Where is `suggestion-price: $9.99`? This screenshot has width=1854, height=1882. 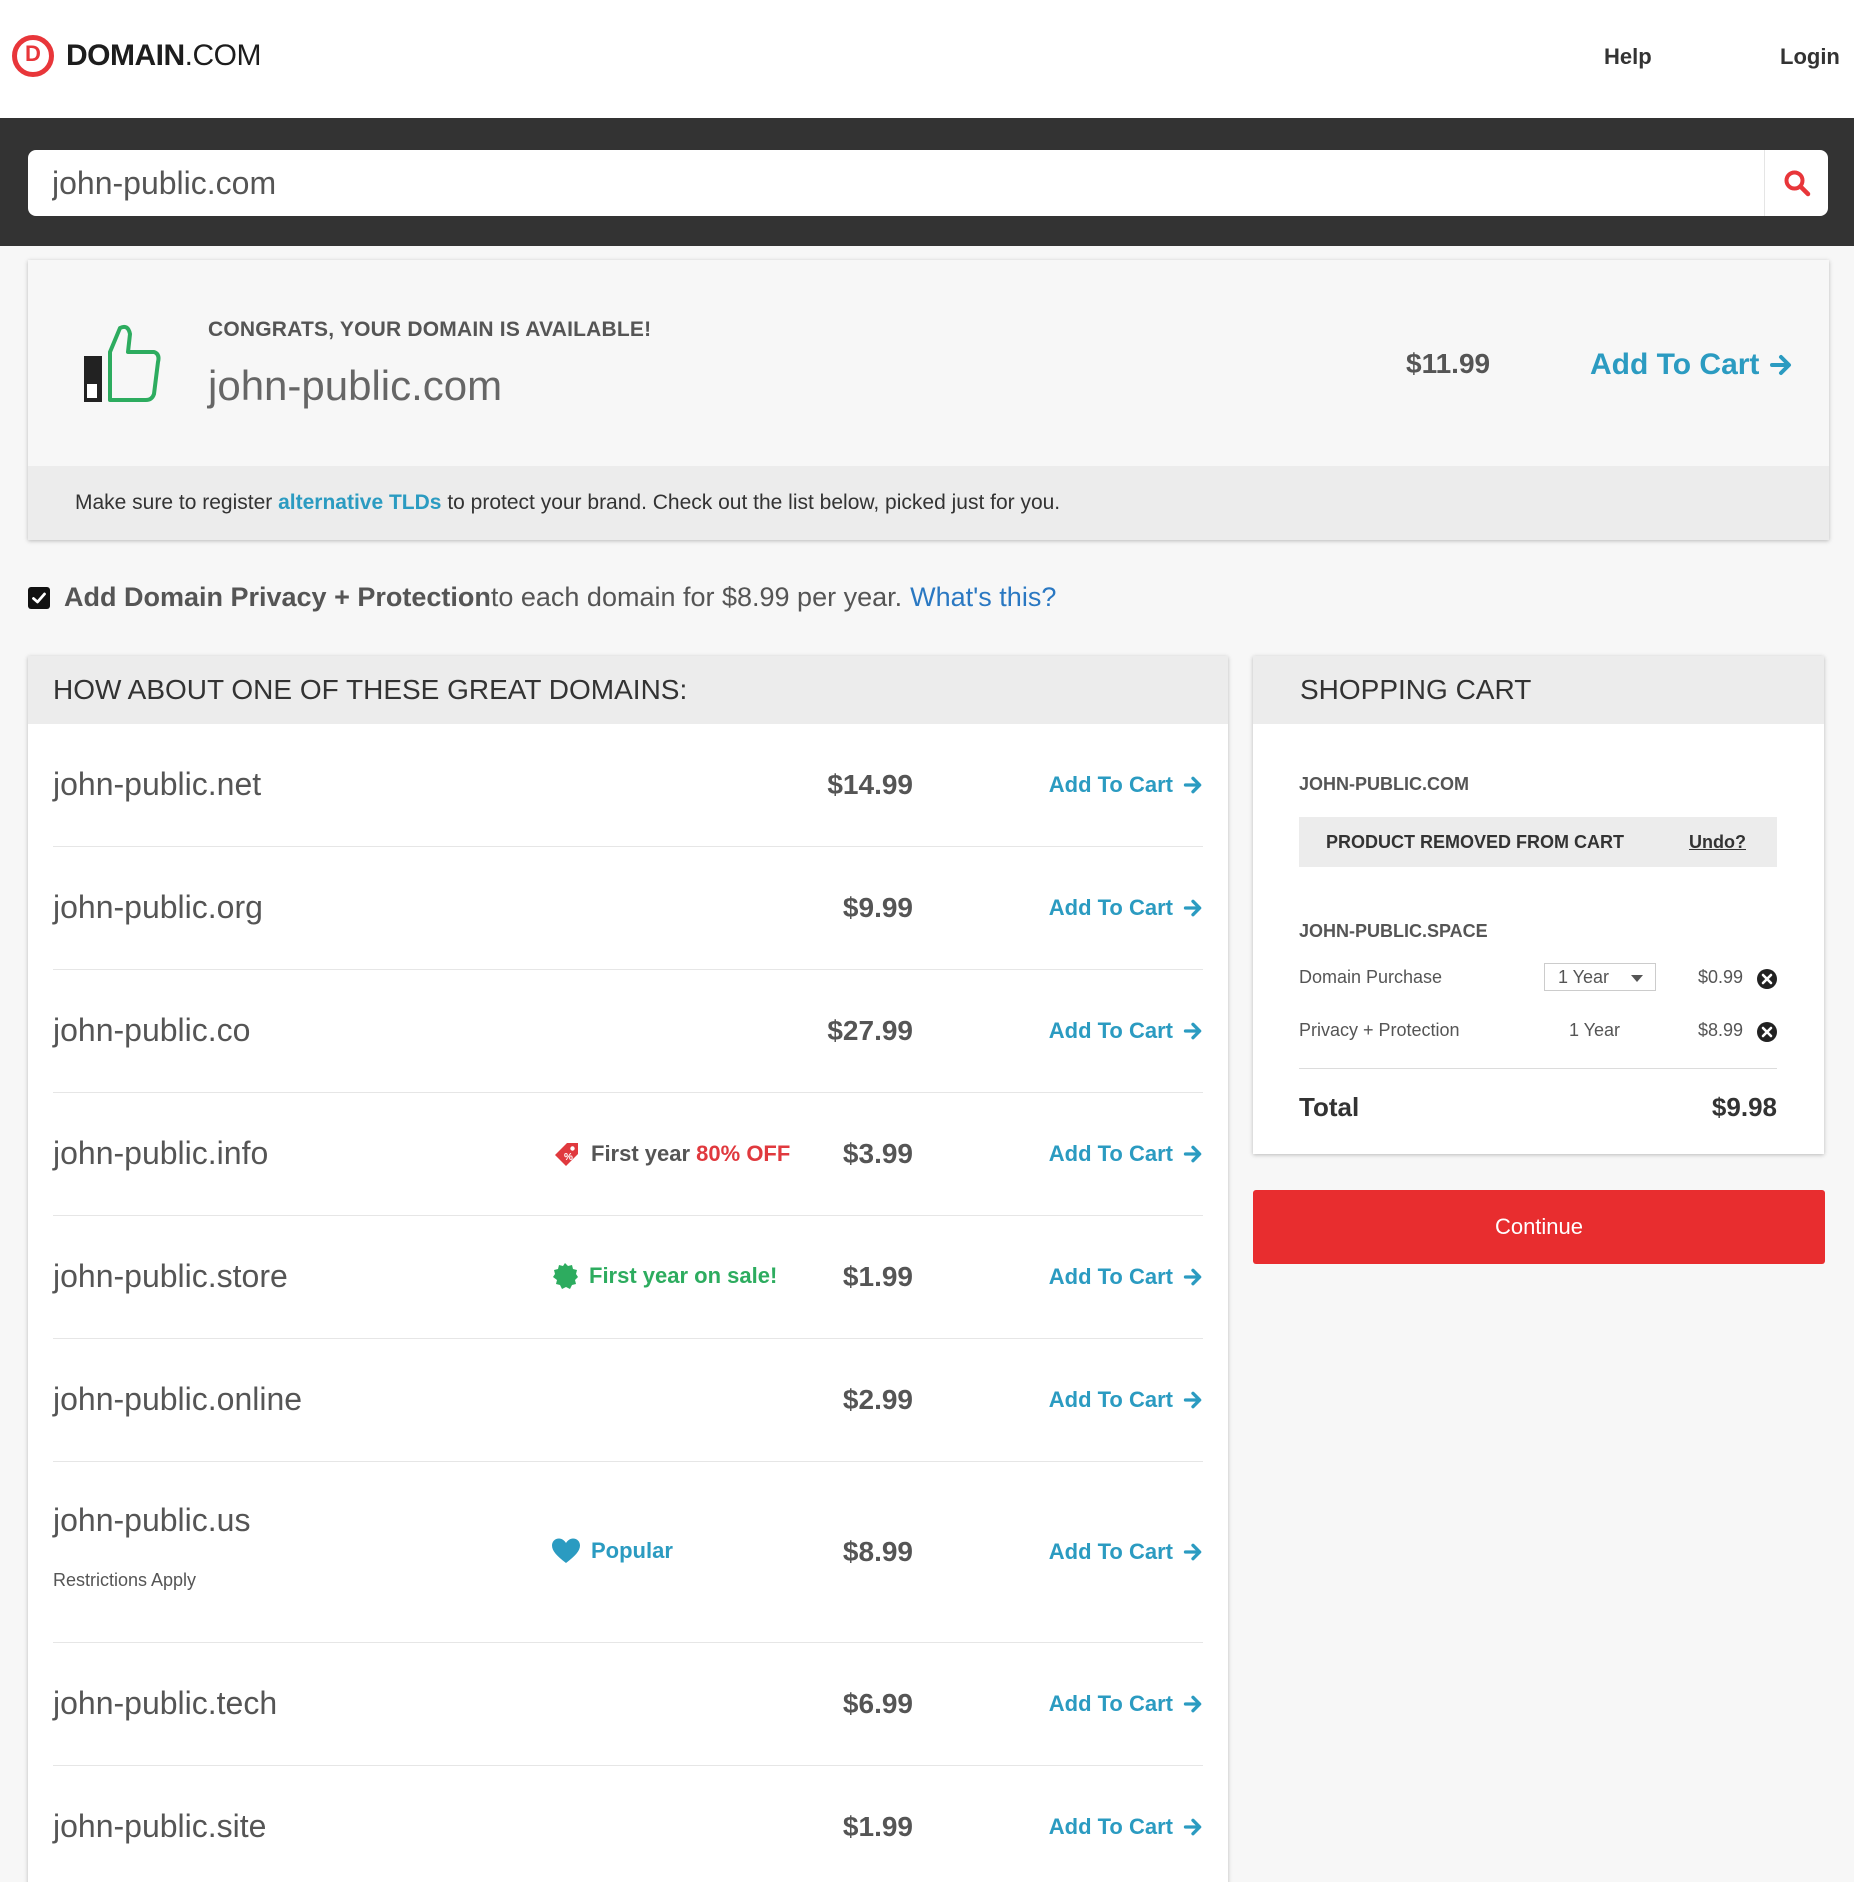 suggestion-price: $9.99 is located at coordinates (877, 907).